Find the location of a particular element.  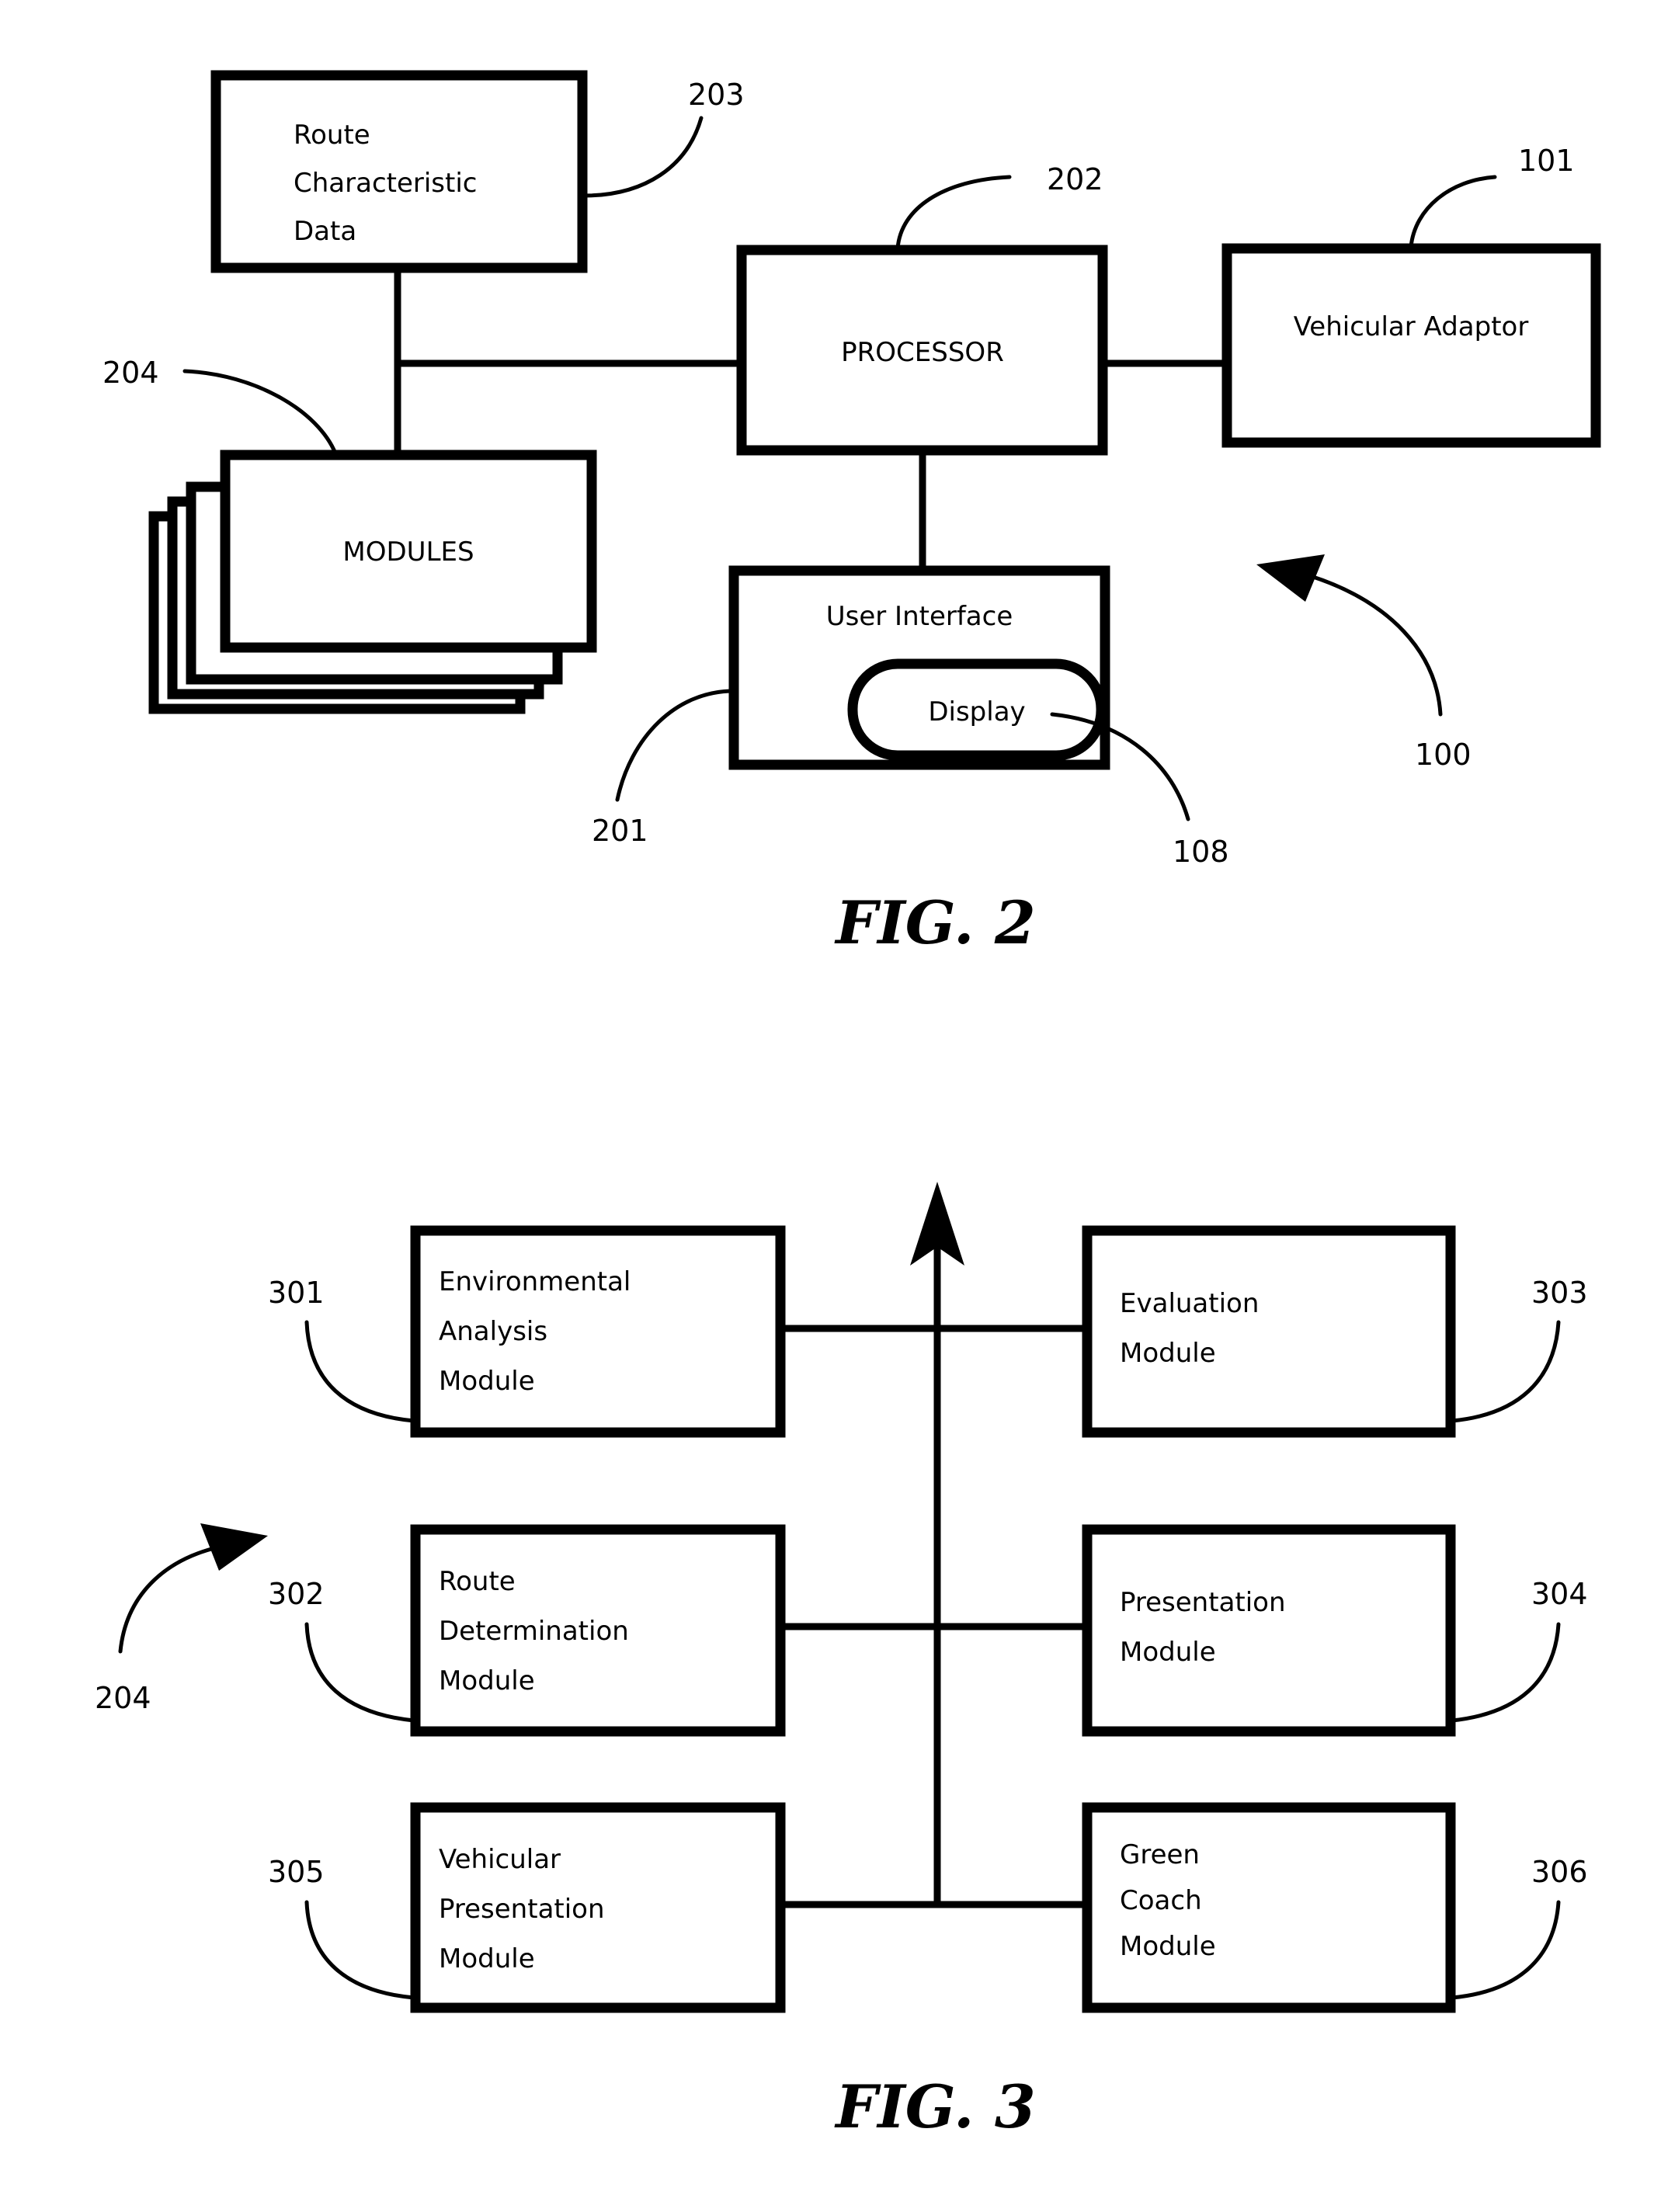

ref-301-callout: 301 is located at coordinates (342, 1349).